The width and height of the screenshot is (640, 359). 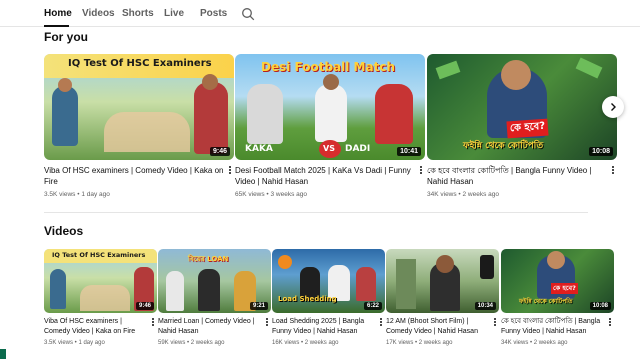 What do you see at coordinates (214, 281) in the screenshot?
I see `video-thumbnail: বিয়ের LOAN 9:21` at bounding box center [214, 281].